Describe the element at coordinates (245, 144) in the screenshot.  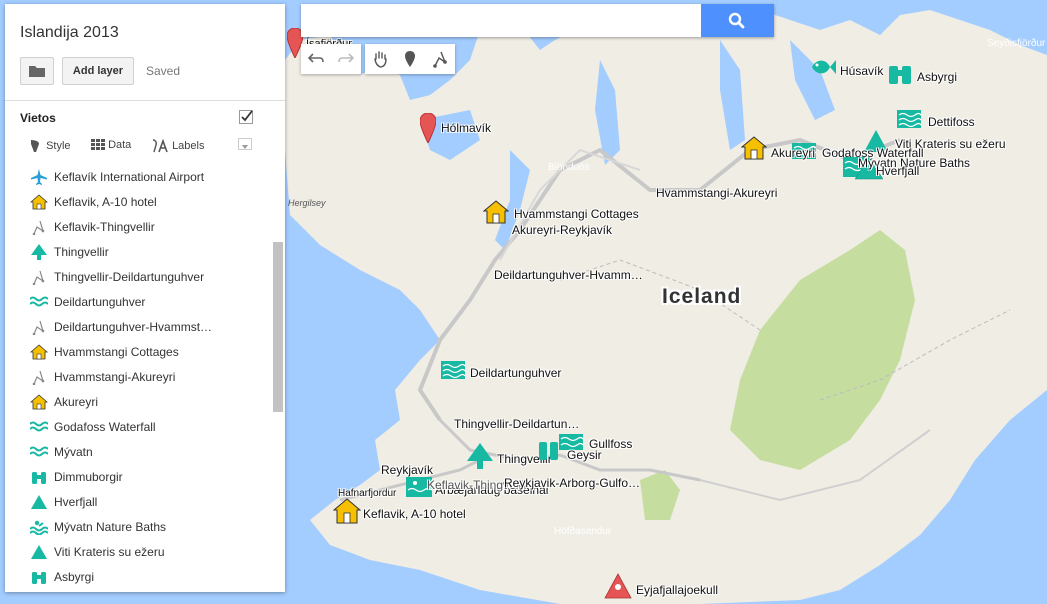
I see `layer-options-button` at that location.